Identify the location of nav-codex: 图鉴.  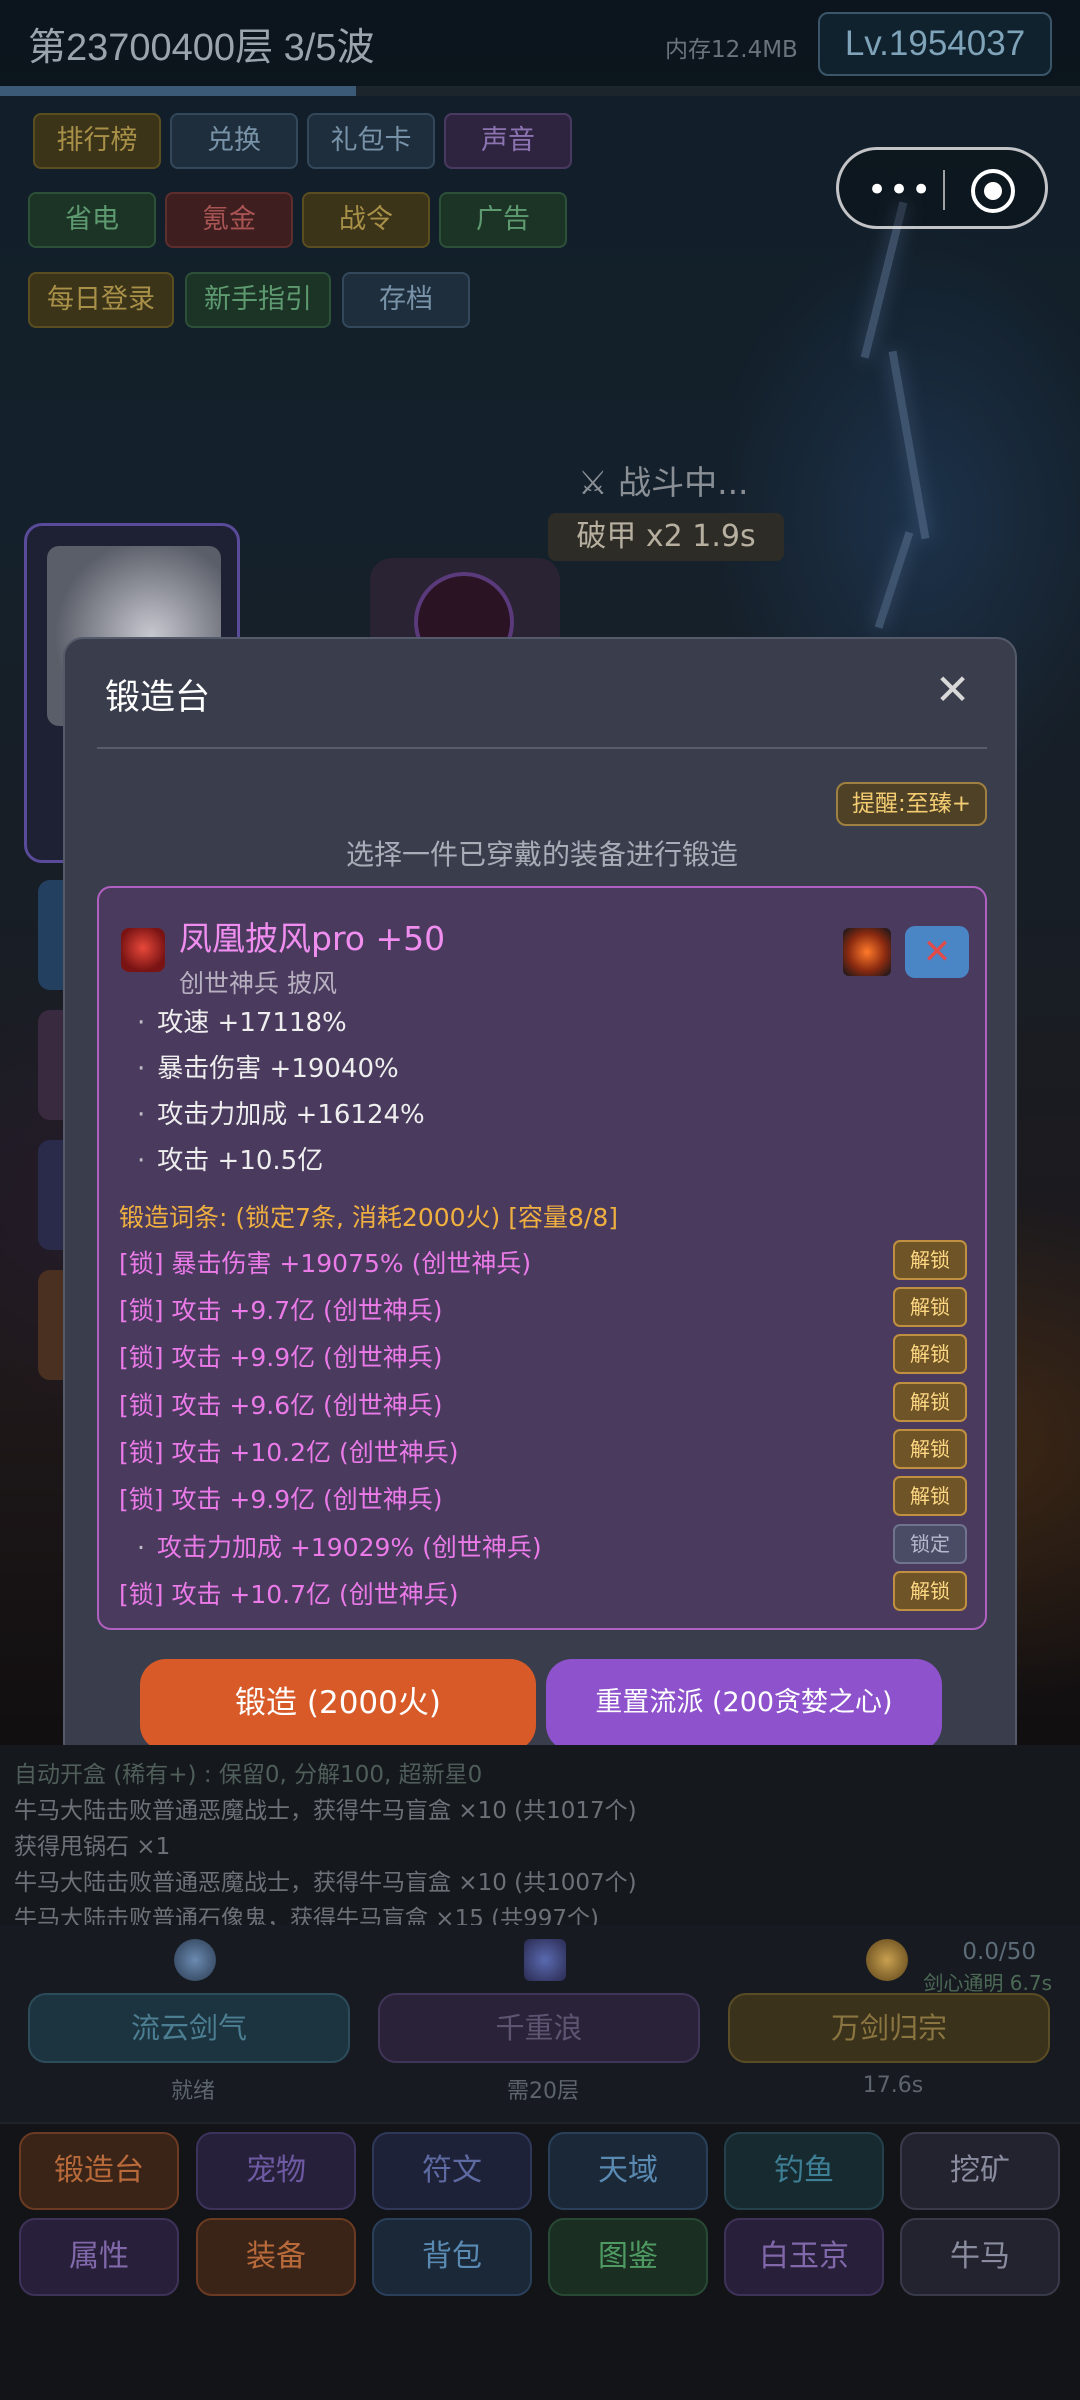
(628, 2257).